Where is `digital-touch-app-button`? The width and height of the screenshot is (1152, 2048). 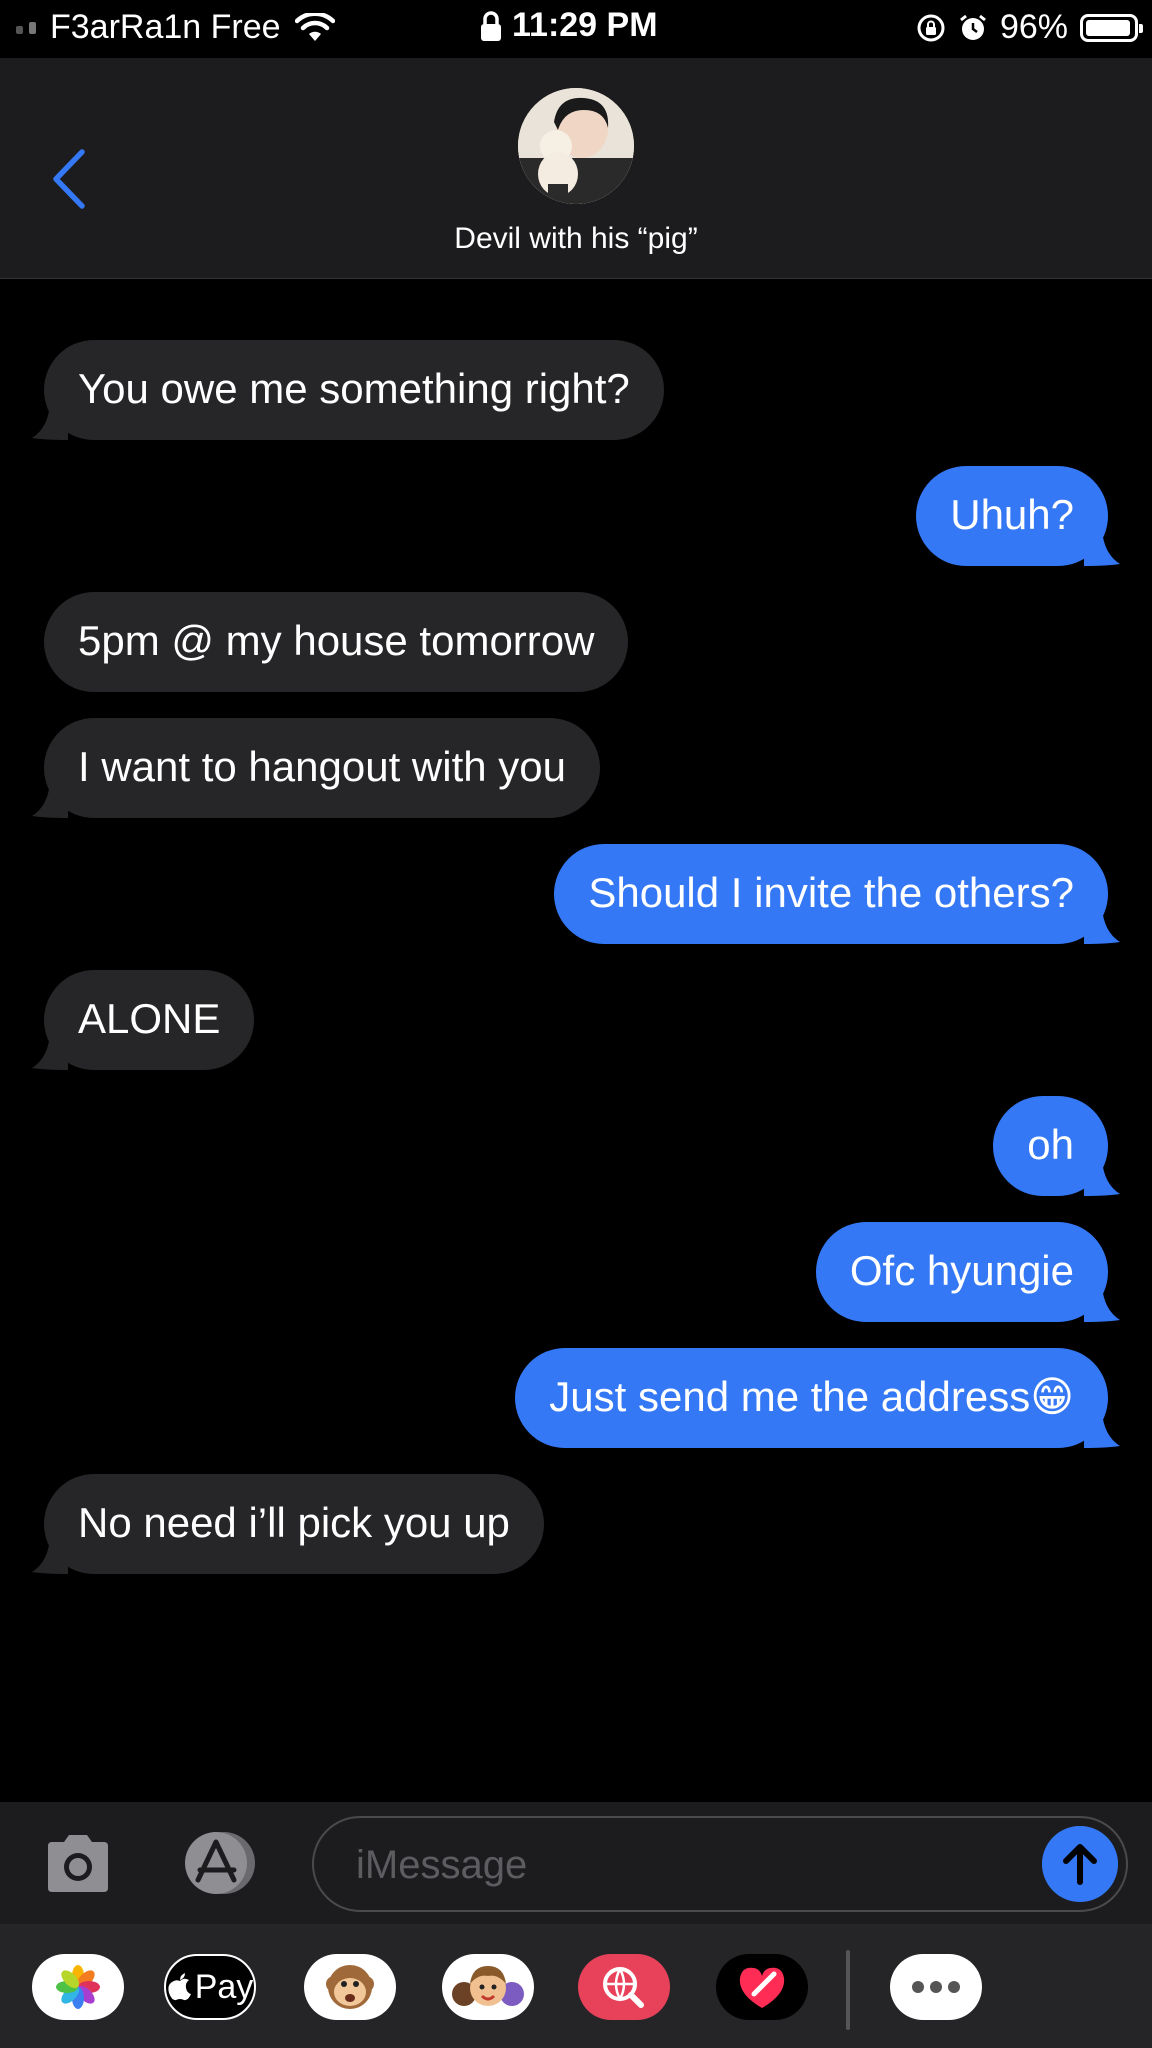
digital-touch-app-button is located at coordinates (762, 1987).